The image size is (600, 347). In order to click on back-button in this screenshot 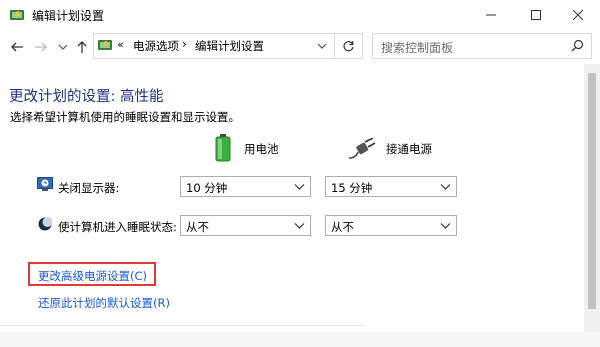, I will do `click(17, 47)`.